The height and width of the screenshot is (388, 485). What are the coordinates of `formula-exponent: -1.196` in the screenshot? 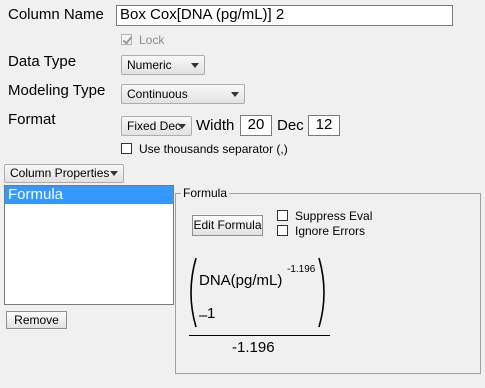 It's located at (301, 269).